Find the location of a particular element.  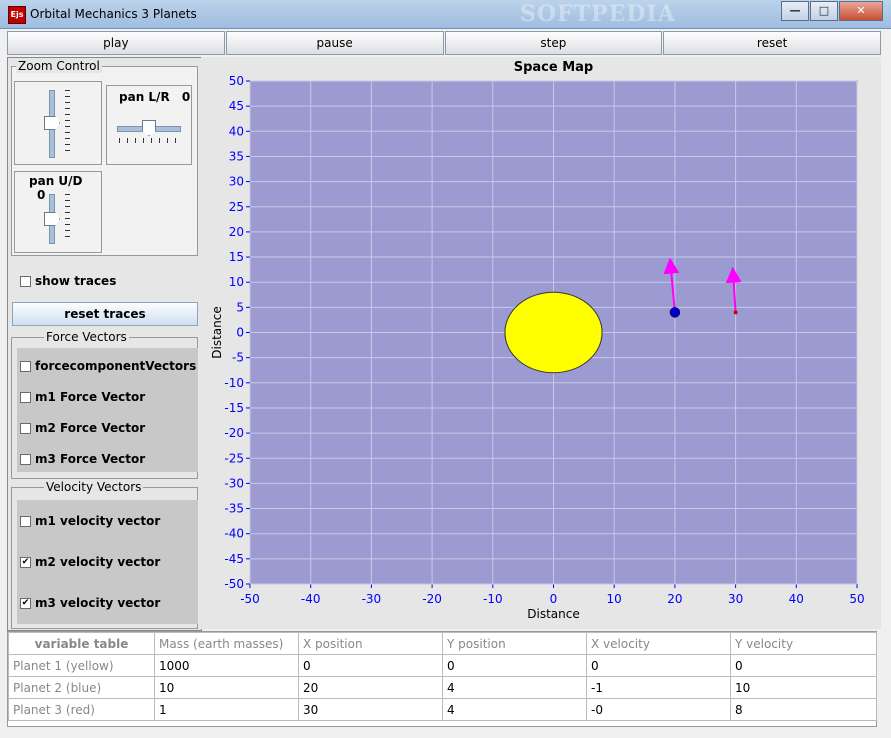

pan-lr-value: 0 is located at coordinates (186, 97).